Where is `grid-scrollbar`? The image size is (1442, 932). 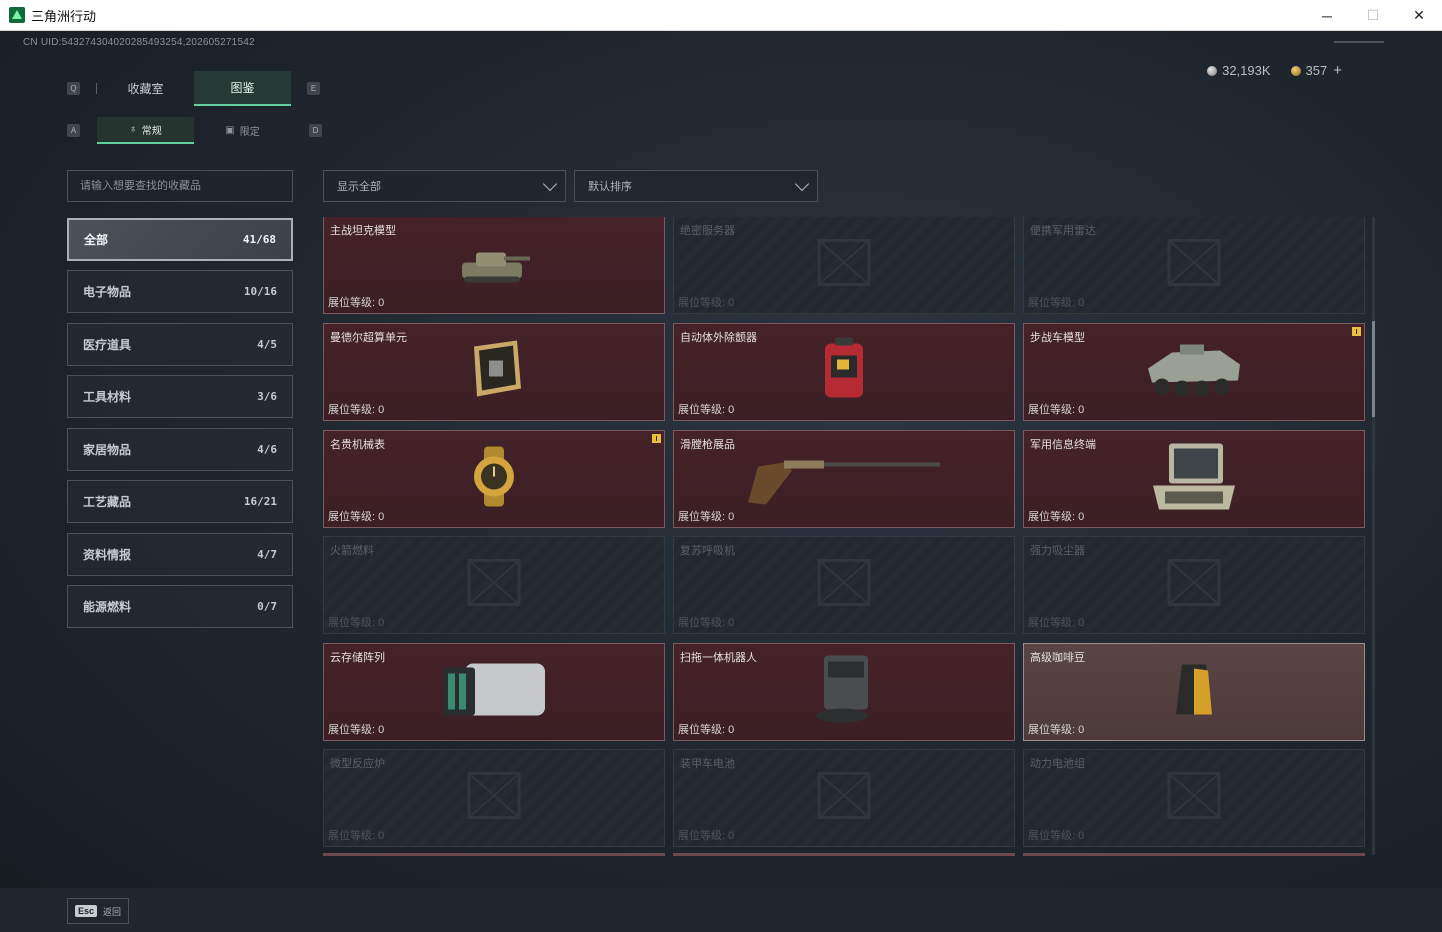 grid-scrollbar is located at coordinates (1373, 536).